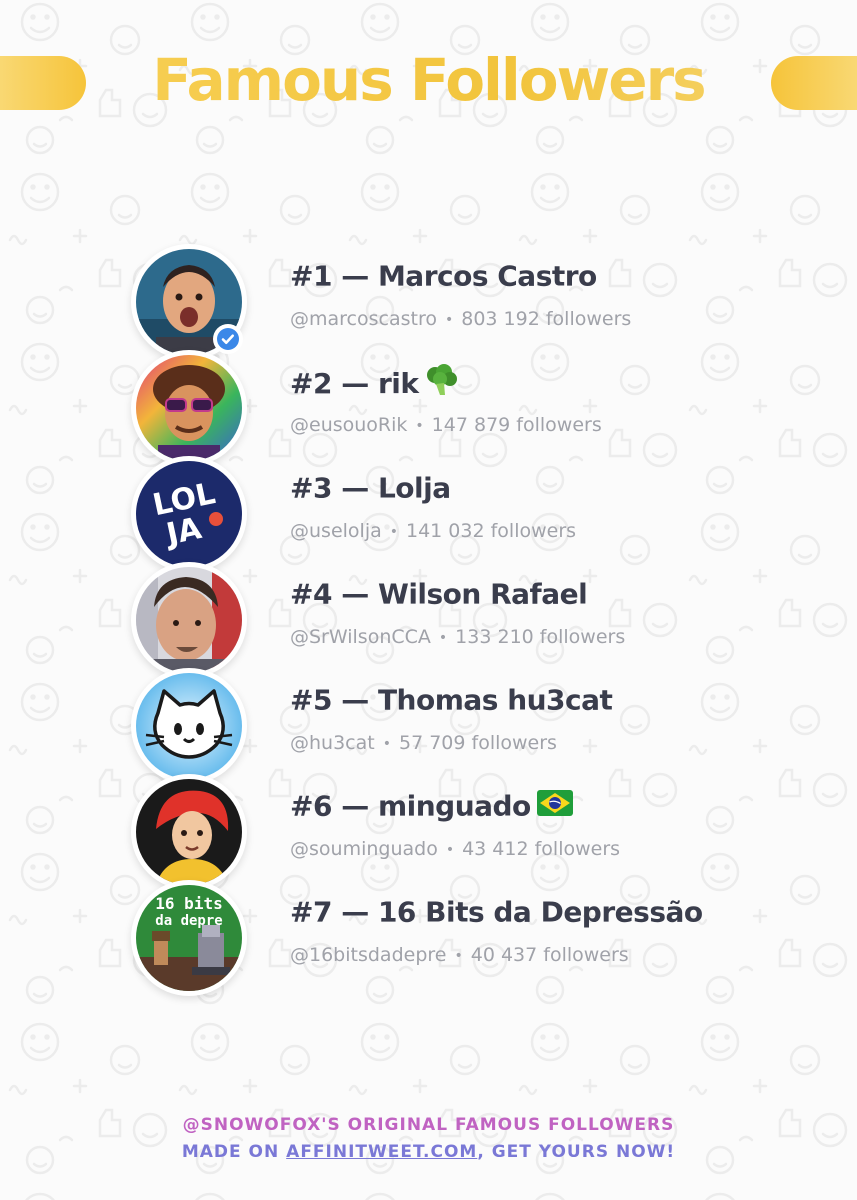 This screenshot has height=1200, width=857. I want to click on follower-meta: @SrWilsonCCA • 133 210 followers, so click(457, 637).